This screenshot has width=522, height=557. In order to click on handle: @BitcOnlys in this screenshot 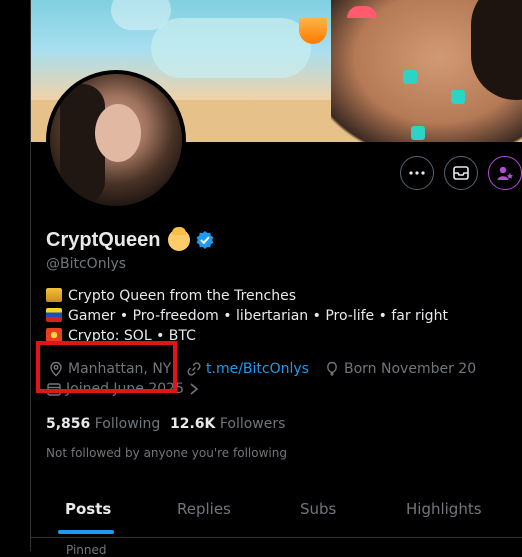, I will do `click(86, 264)`.